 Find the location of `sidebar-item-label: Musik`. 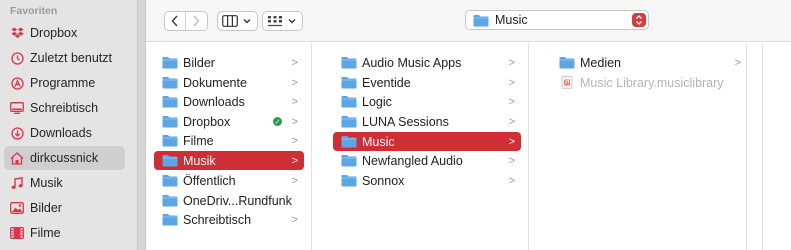

sidebar-item-label: Musik is located at coordinates (46, 183).